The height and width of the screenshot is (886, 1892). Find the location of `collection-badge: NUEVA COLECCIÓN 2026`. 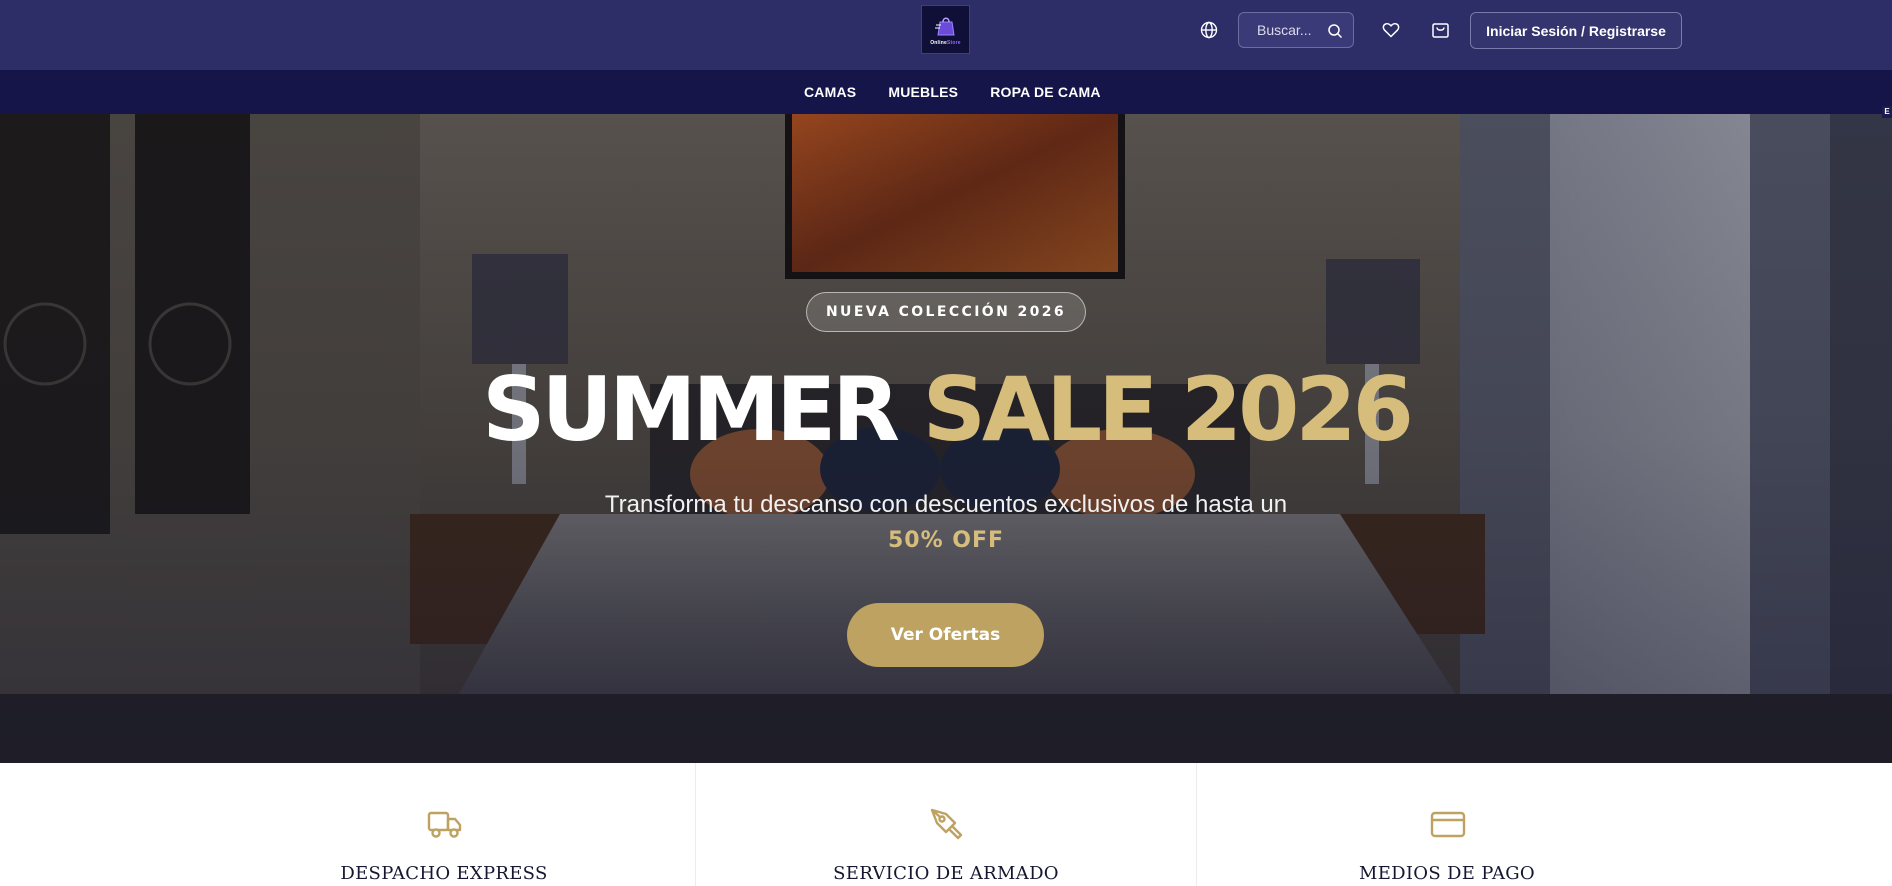

collection-badge: NUEVA COLECCIÓN 2026 is located at coordinates (946, 312).